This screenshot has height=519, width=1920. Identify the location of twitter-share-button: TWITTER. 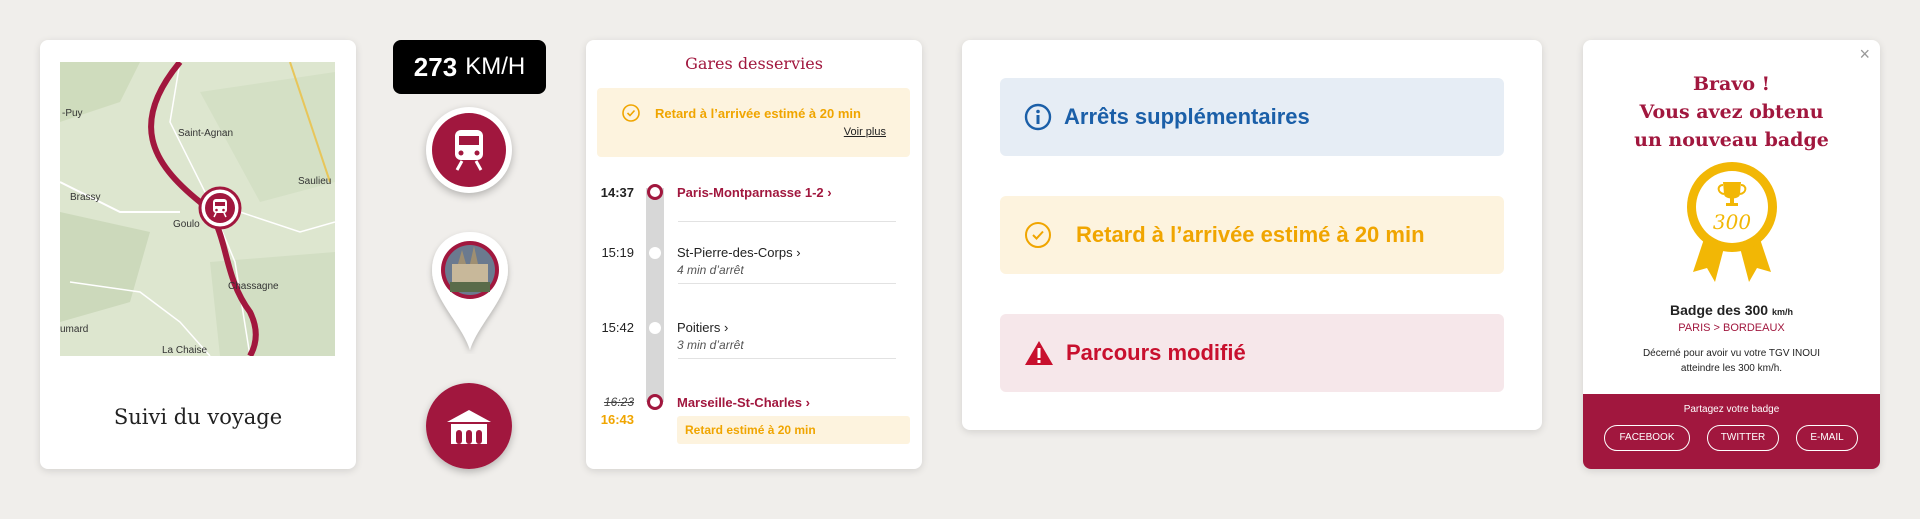
(1743, 438).